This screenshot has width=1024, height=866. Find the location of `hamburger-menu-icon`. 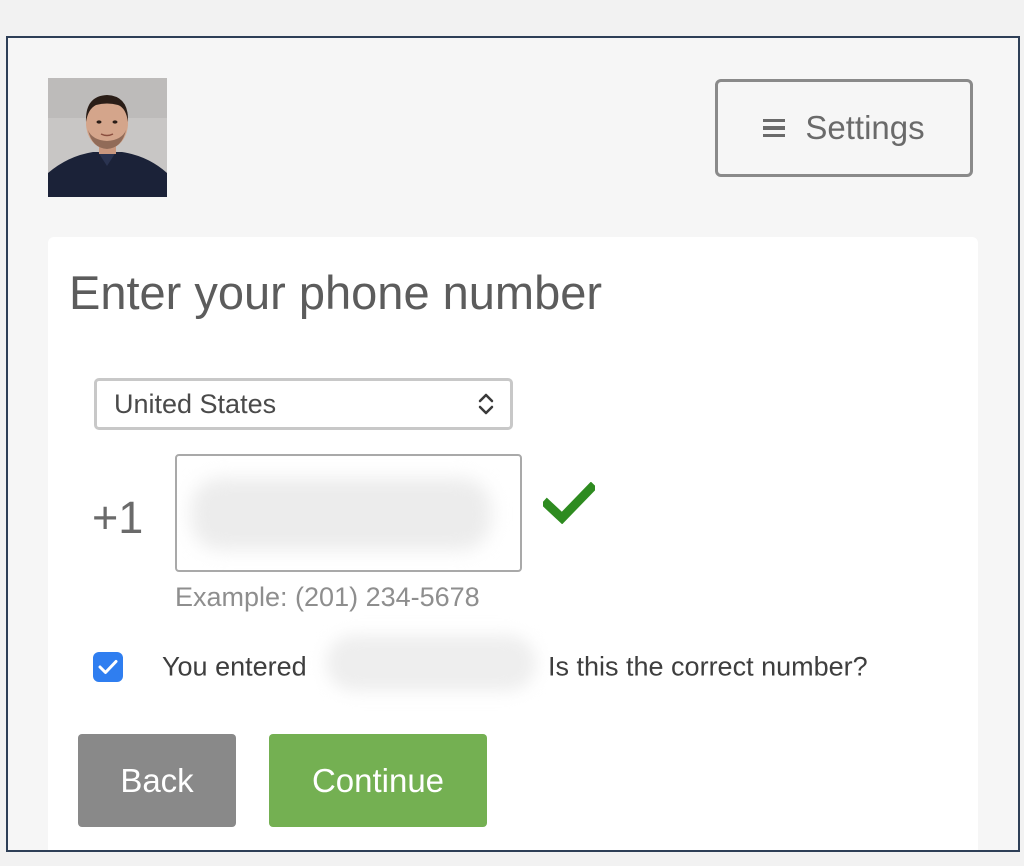

hamburger-menu-icon is located at coordinates (774, 128).